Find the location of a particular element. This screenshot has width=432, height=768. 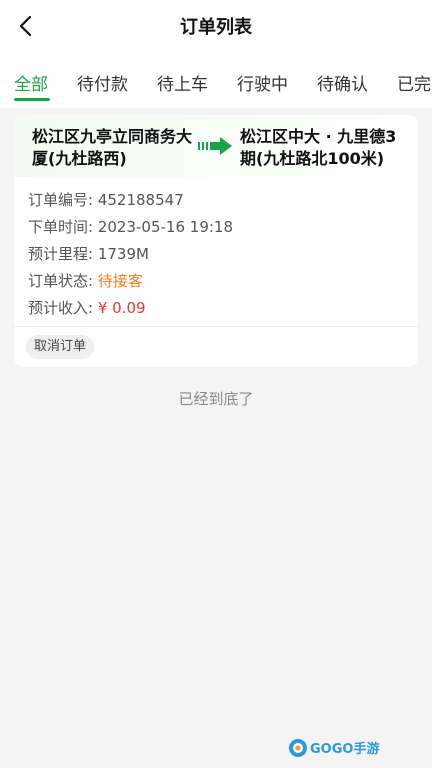

order-time-label: 下单时间: is located at coordinates (61, 227).